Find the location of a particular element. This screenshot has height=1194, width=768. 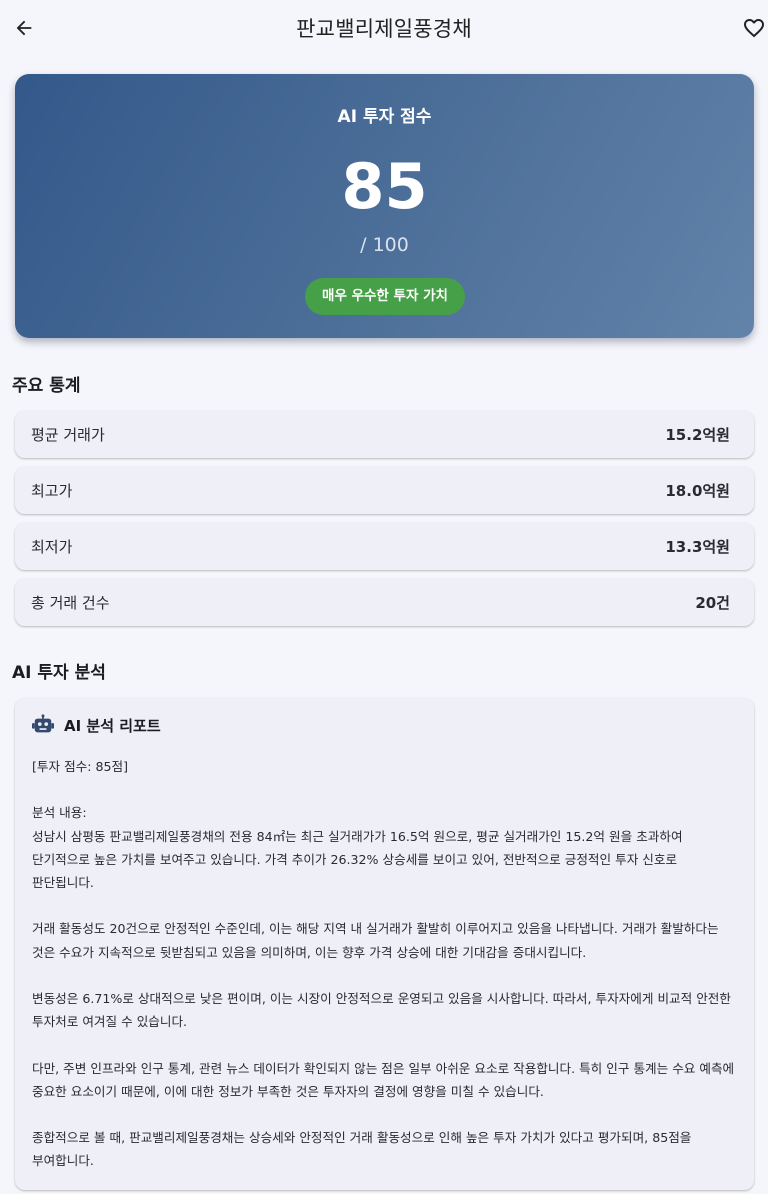

analysis-section-title: AI 투자 분석 is located at coordinates (59, 673).